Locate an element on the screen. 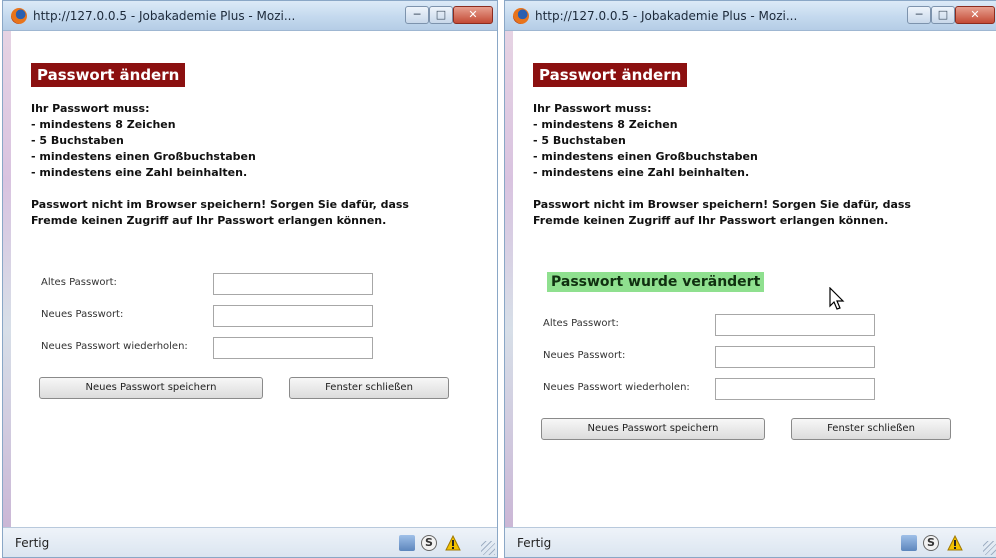 This screenshot has width=996, height=558. mouse-cursor-icon is located at coordinates (837, 298).